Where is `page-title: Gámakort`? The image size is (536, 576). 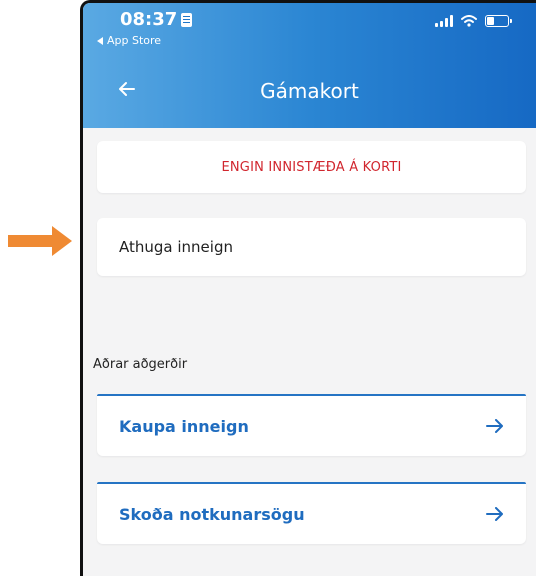 page-title: Gámakort is located at coordinates (309, 91).